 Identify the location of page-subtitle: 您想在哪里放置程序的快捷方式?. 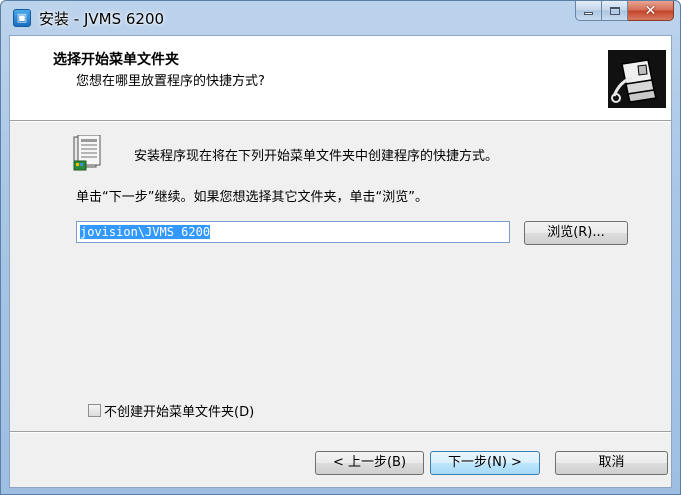
(170, 81).